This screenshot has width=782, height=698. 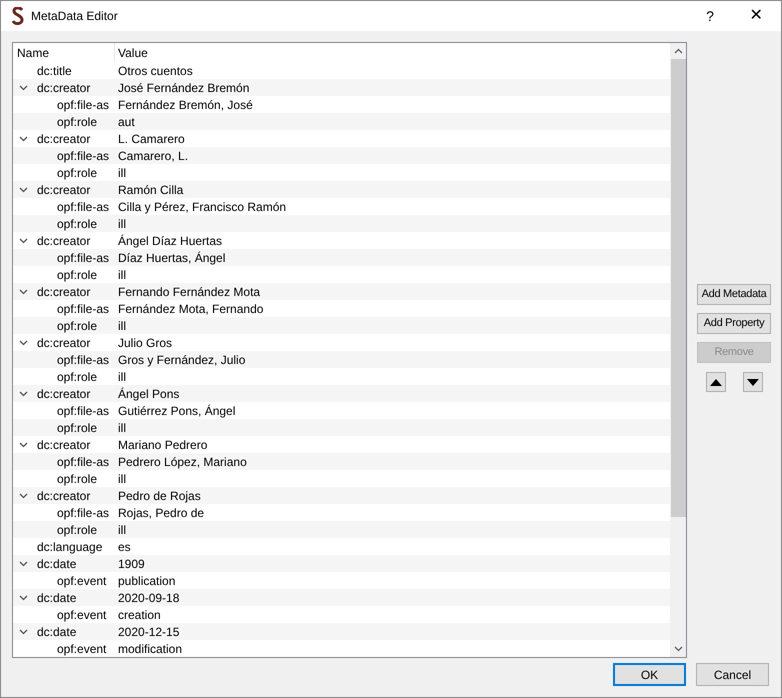 I want to click on tree-row: dc:creator Pedro de Rojas, so click(x=341, y=495).